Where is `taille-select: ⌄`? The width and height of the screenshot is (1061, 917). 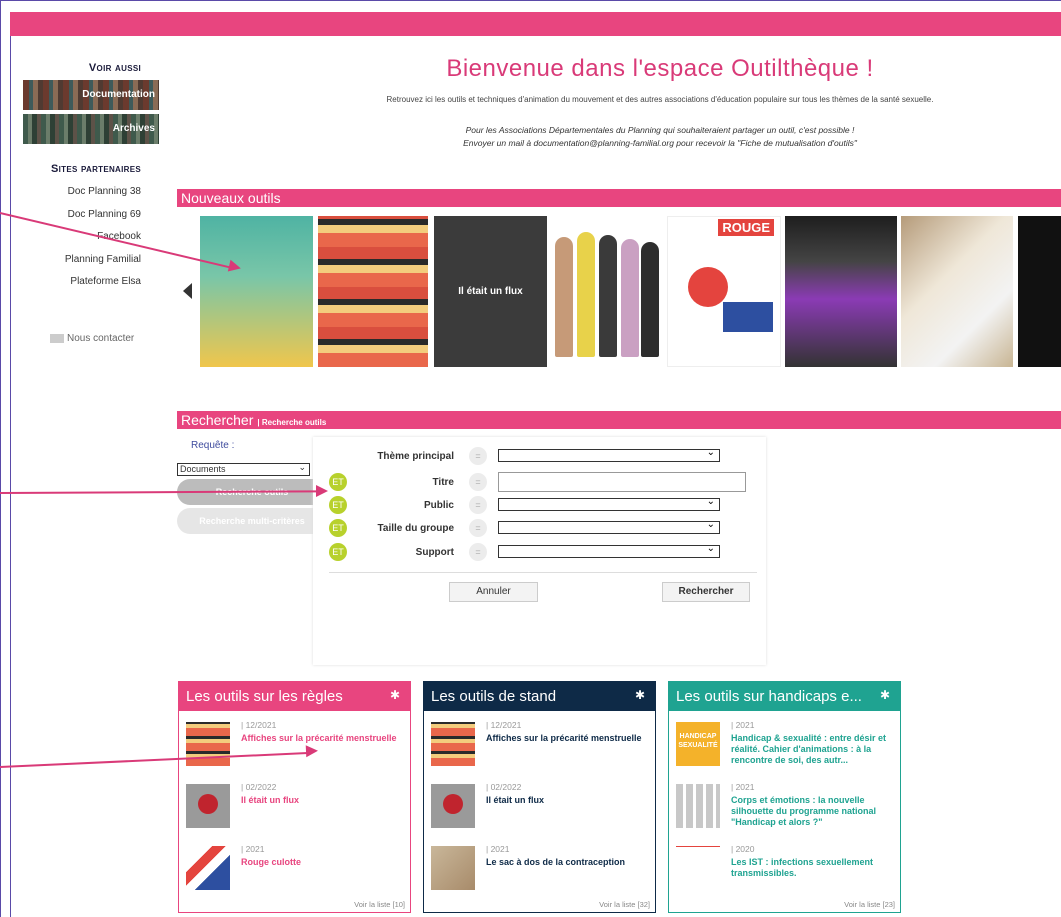 taille-select: ⌄ is located at coordinates (609, 526).